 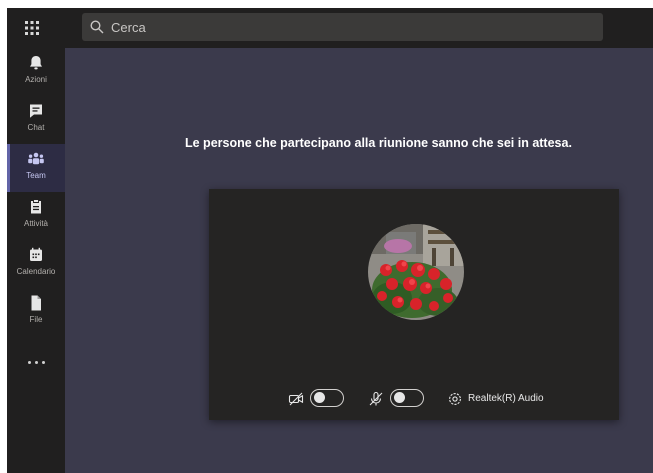 I want to click on rail-item-label: Attività, so click(x=35, y=223).